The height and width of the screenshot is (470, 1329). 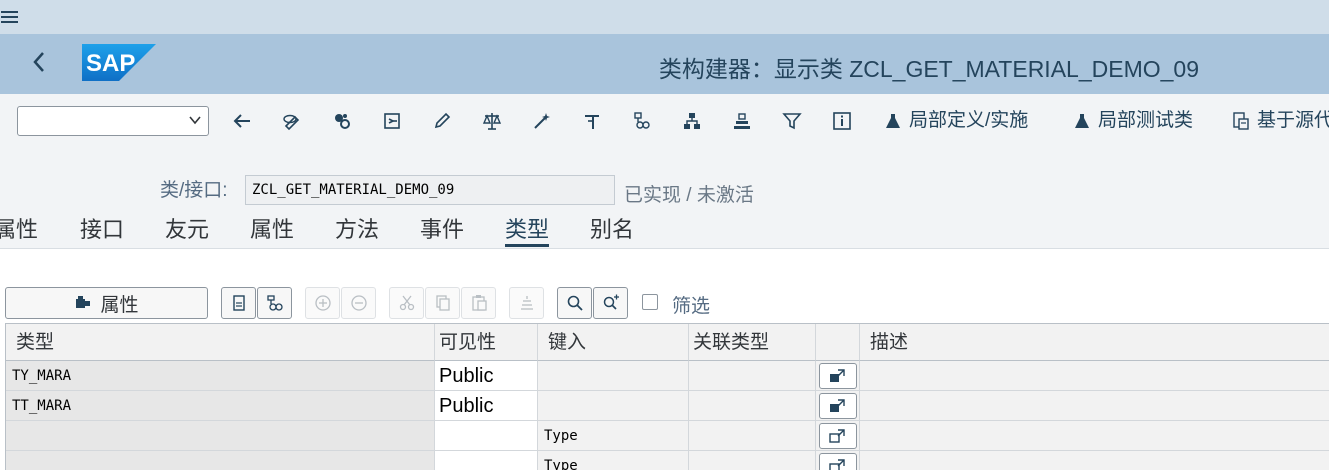 What do you see at coordinates (842, 121) in the screenshot?
I see `info-icon` at bounding box center [842, 121].